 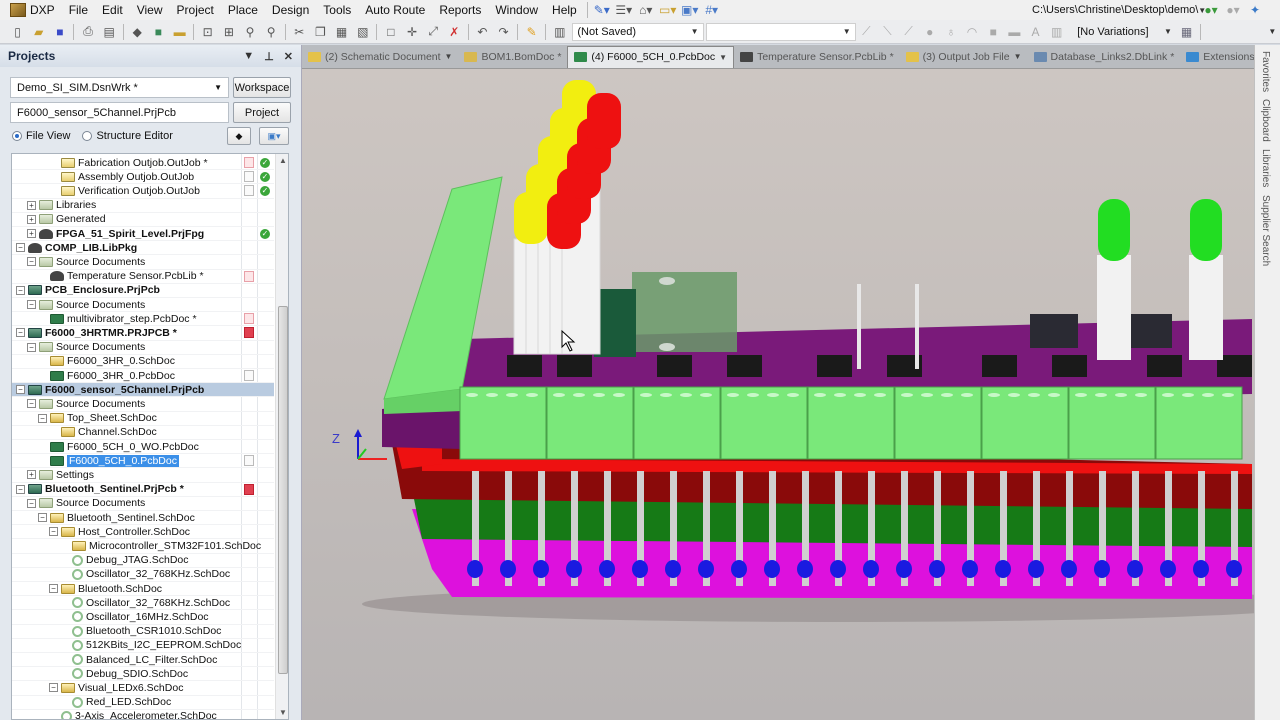 What do you see at coordinates (143, 646) in the screenshot?
I see `tree-item: 512KBits_I2C_EEPROM.SchDoc` at bounding box center [143, 646].